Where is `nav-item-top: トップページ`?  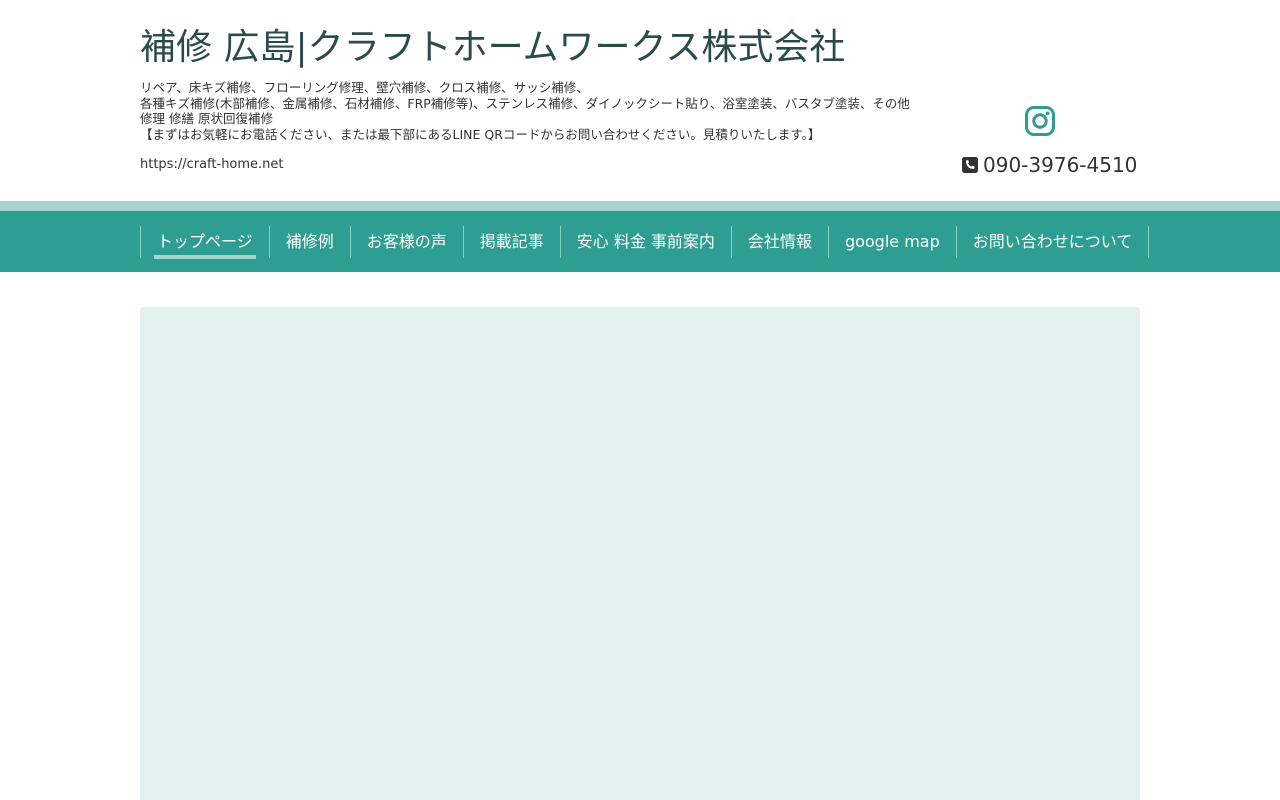
nav-item-top: トップページ is located at coordinates (205, 242).